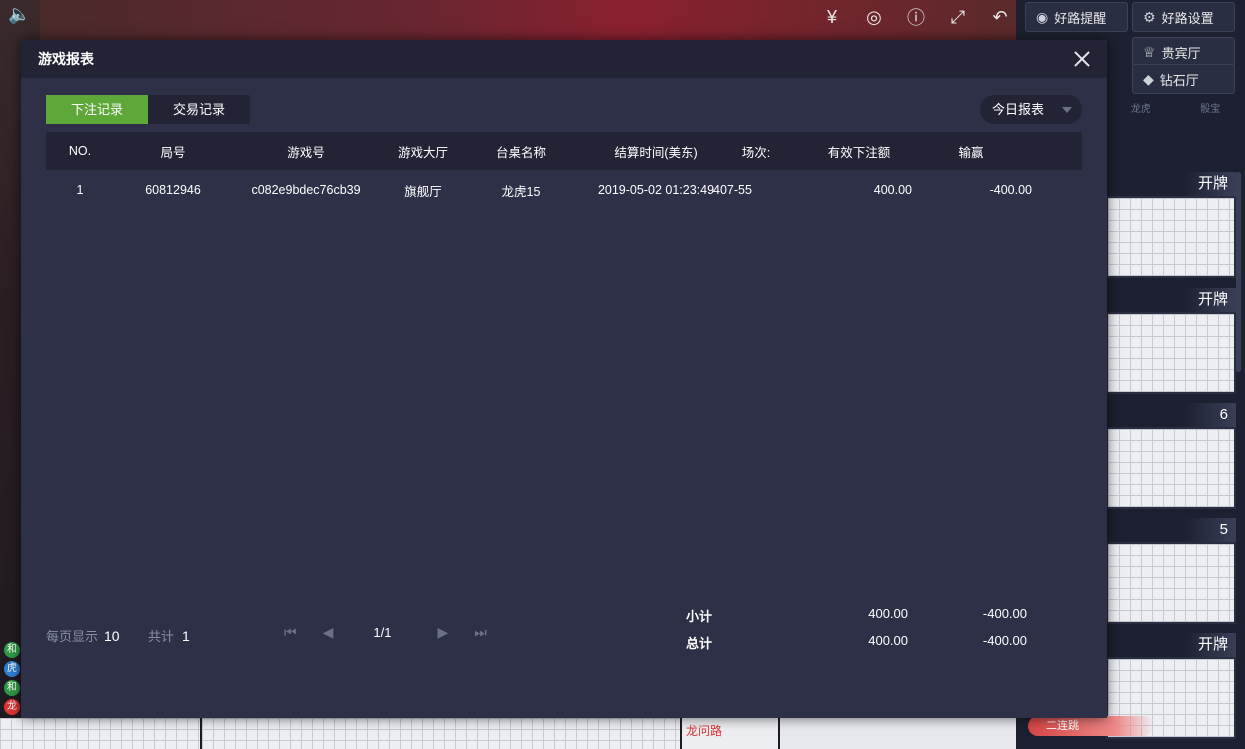 The width and height of the screenshot is (1245, 749). What do you see at coordinates (971, 152) in the screenshot?
I see `col-header-win-loss: 输赢` at bounding box center [971, 152].